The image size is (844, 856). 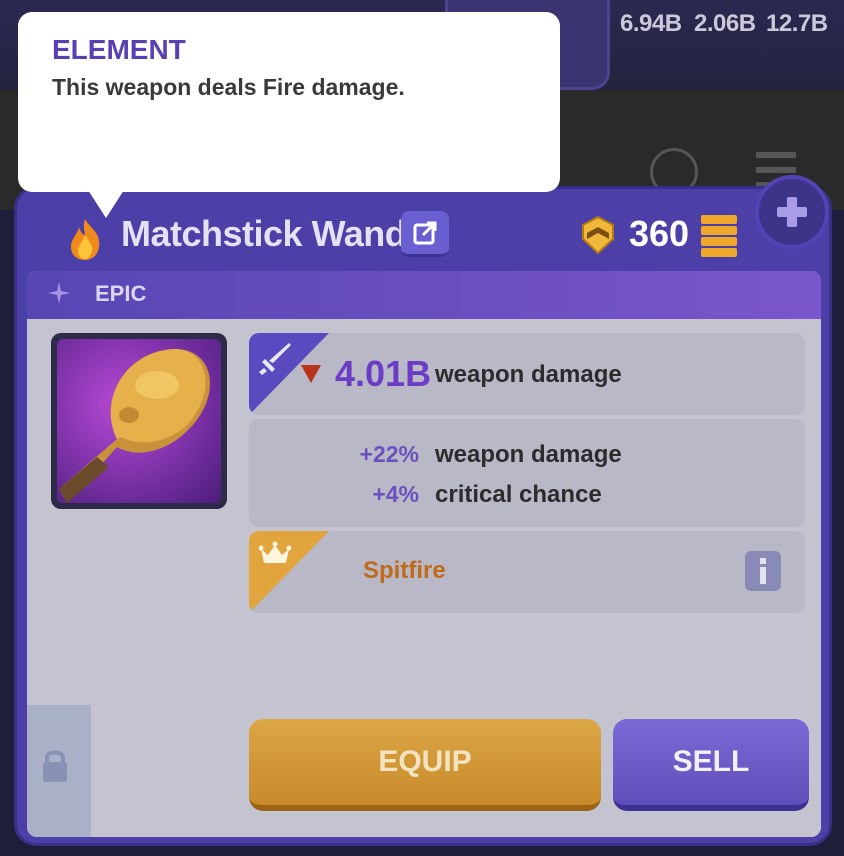 What do you see at coordinates (528, 454) in the screenshot?
I see `modifier-label: weapon damage` at bounding box center [528, 454].